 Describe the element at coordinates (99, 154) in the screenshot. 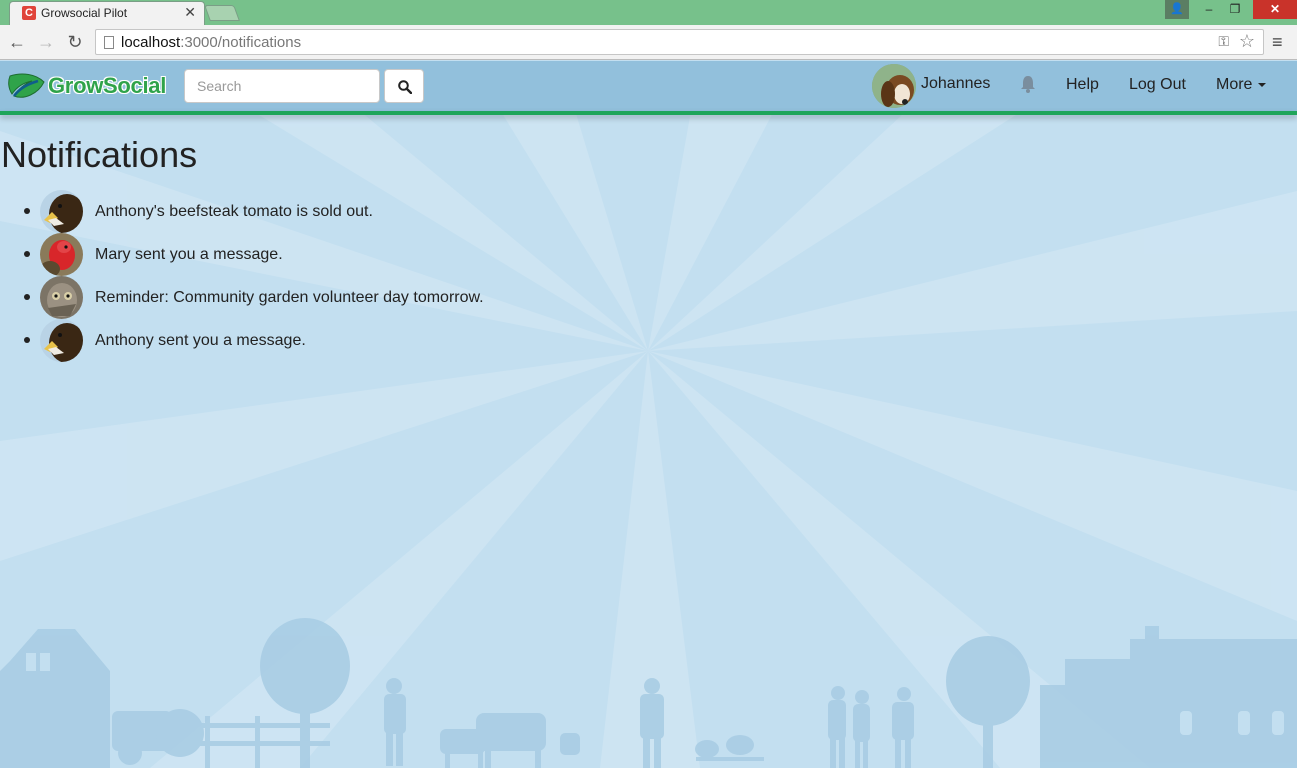

I see `page-title: Notifications` at that location.